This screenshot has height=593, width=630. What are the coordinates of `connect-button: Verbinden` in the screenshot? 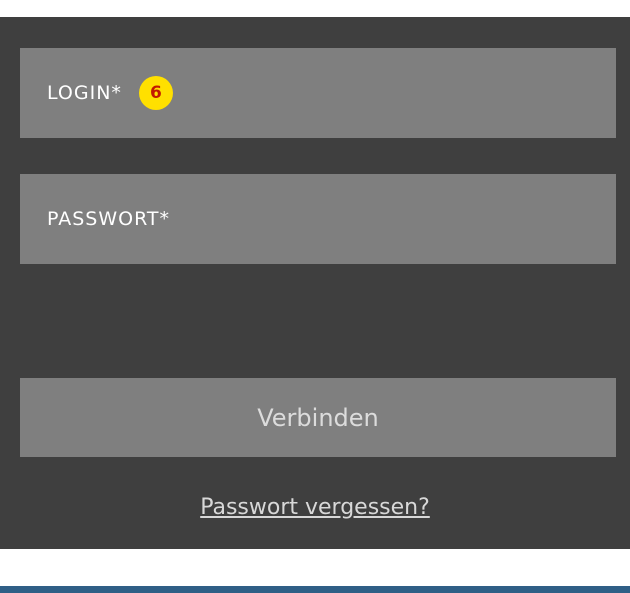 It's located at (318, 417).